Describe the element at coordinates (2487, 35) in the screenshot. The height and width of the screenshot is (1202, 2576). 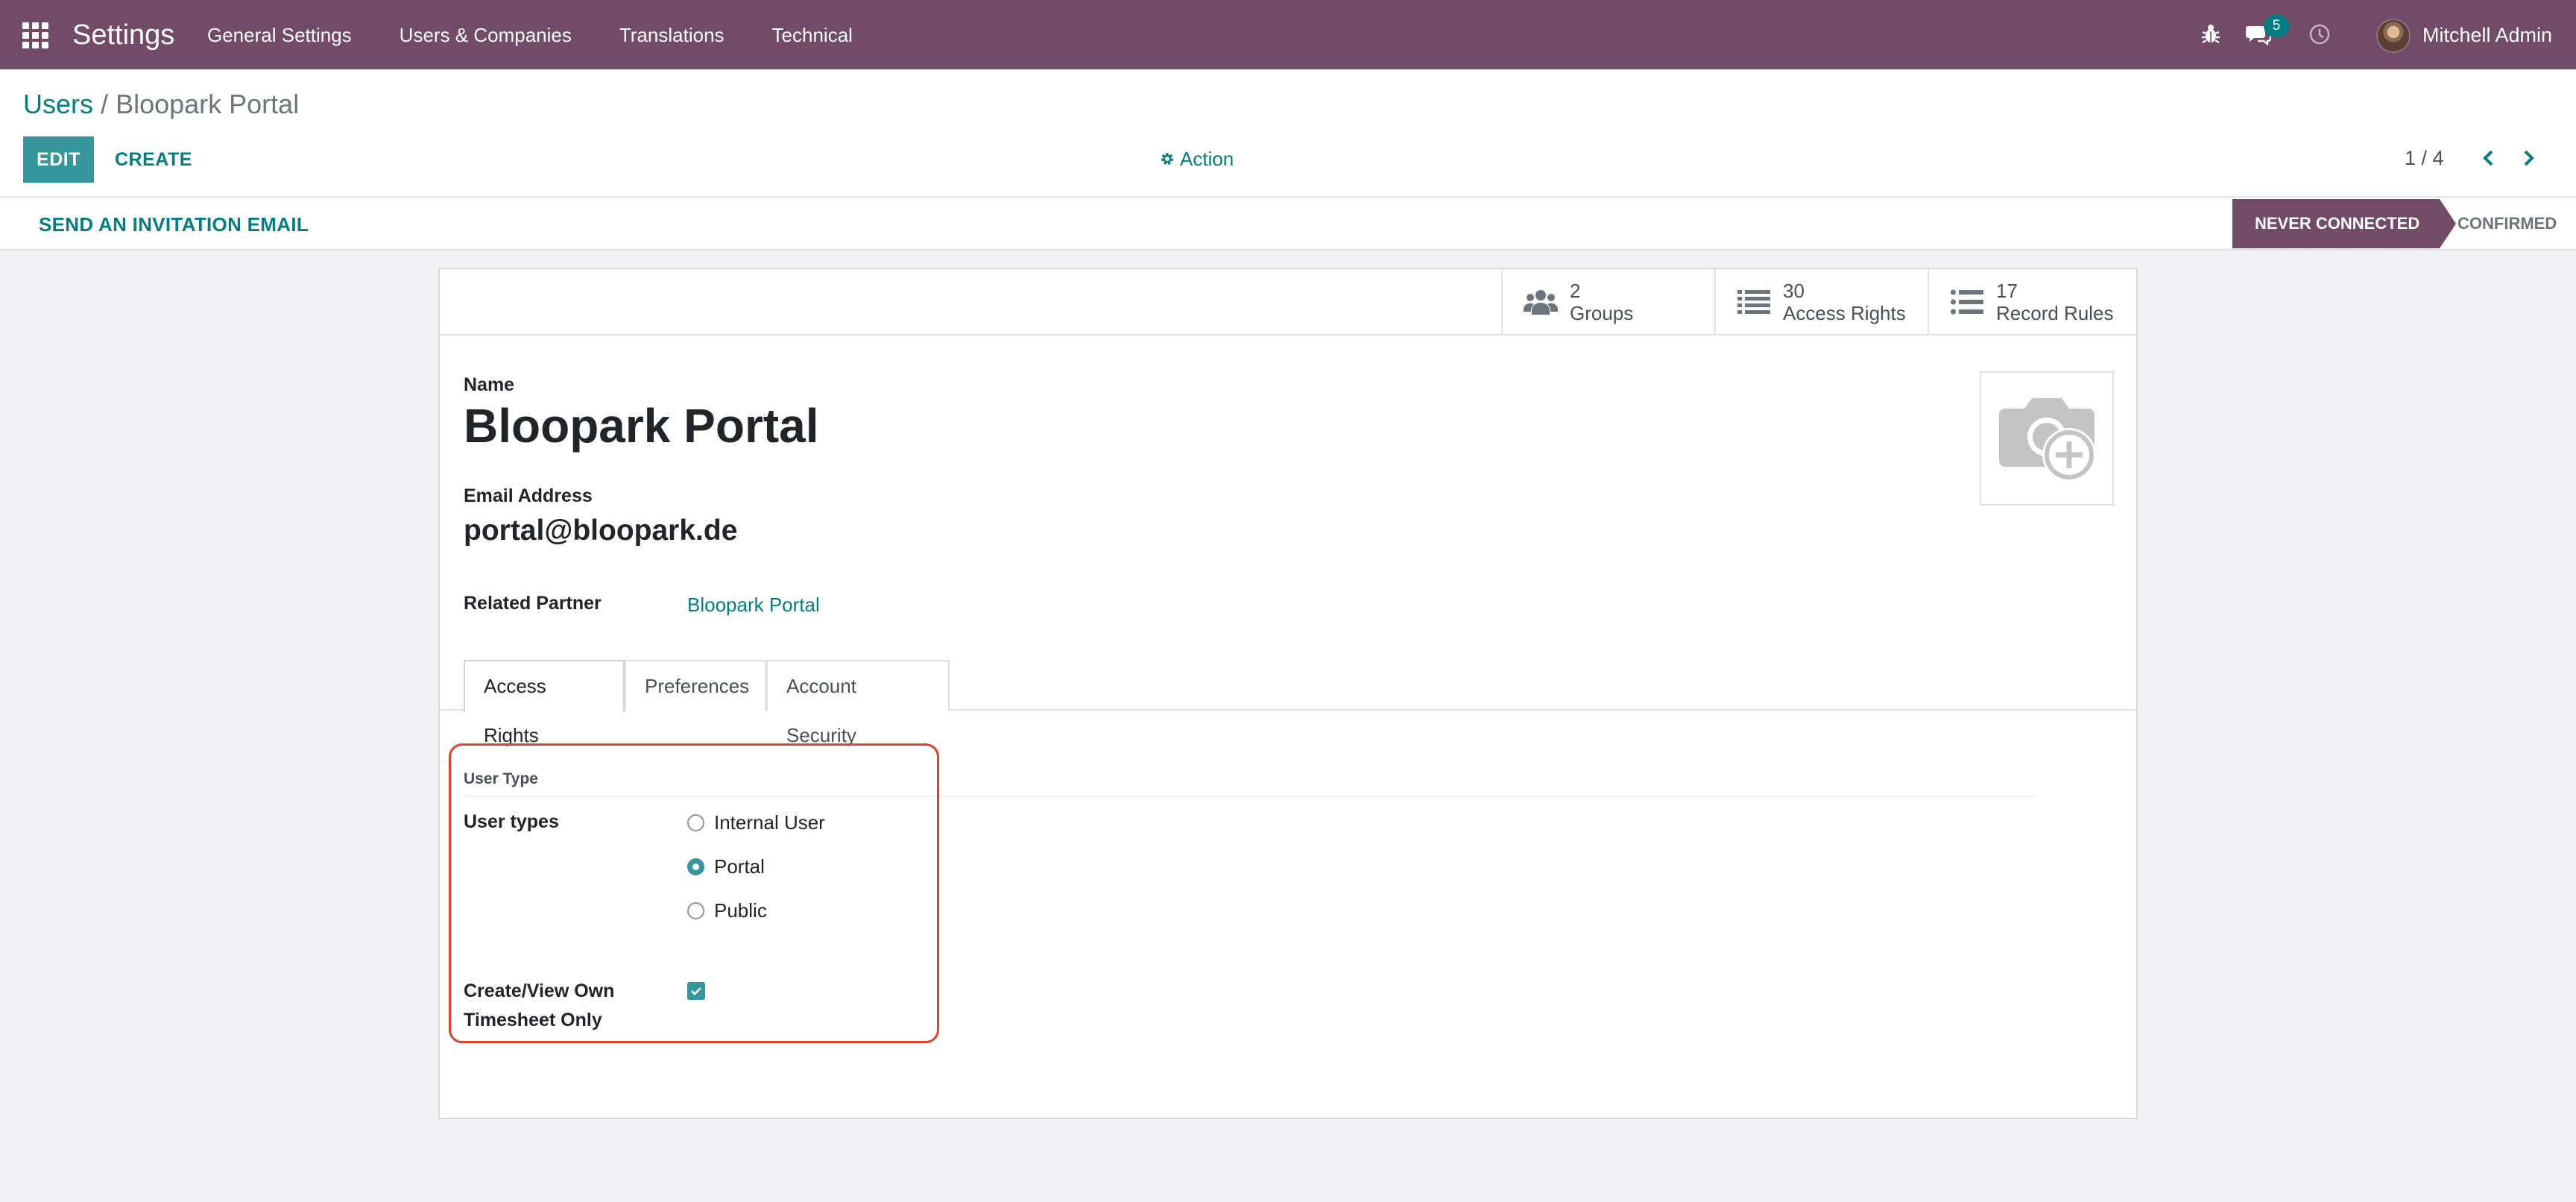
I see `user-menu-name: Mitchell Admin` at that location.